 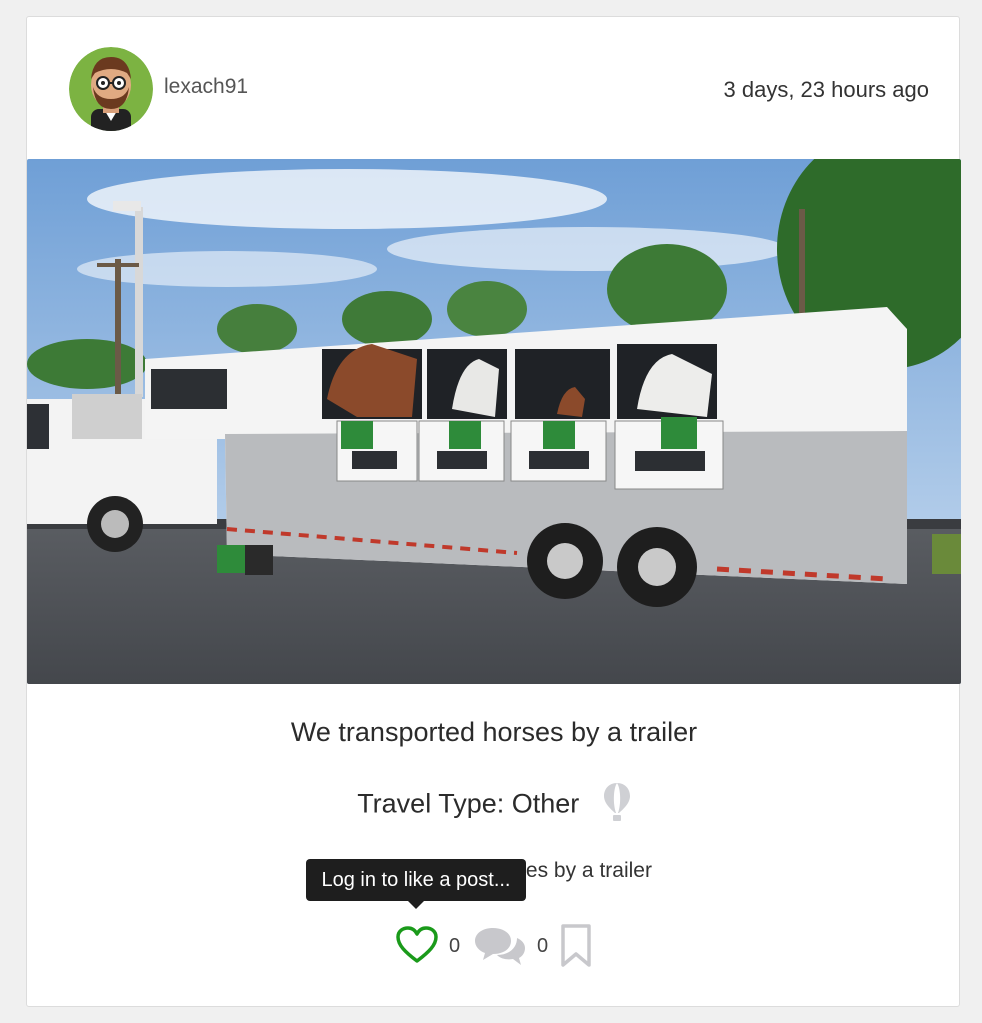 I want to click on comment-count: 0, so click(x=543, y=946).